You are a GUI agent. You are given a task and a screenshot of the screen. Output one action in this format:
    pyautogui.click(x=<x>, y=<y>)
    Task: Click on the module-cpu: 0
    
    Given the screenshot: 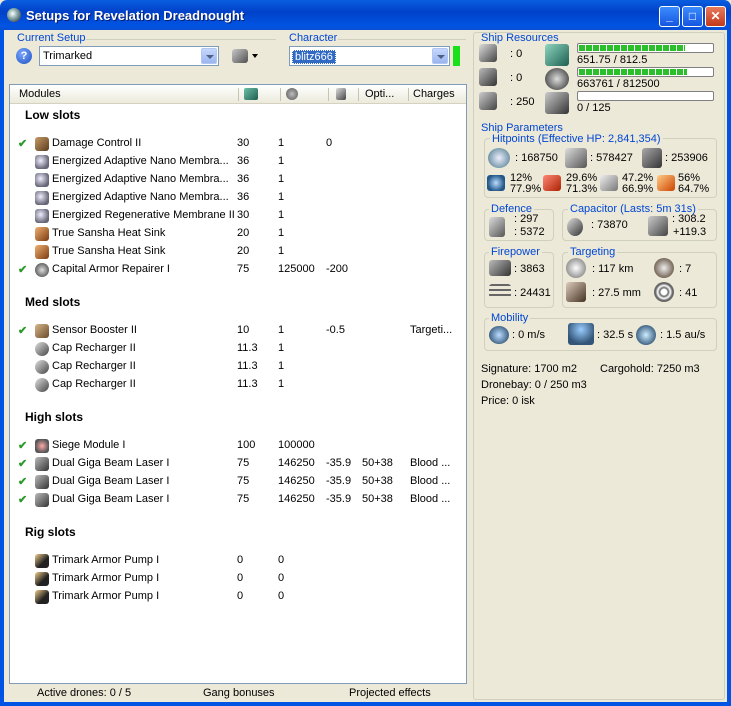 What is the action you would take?
    pyautogui.click(x=240, y=560)
    